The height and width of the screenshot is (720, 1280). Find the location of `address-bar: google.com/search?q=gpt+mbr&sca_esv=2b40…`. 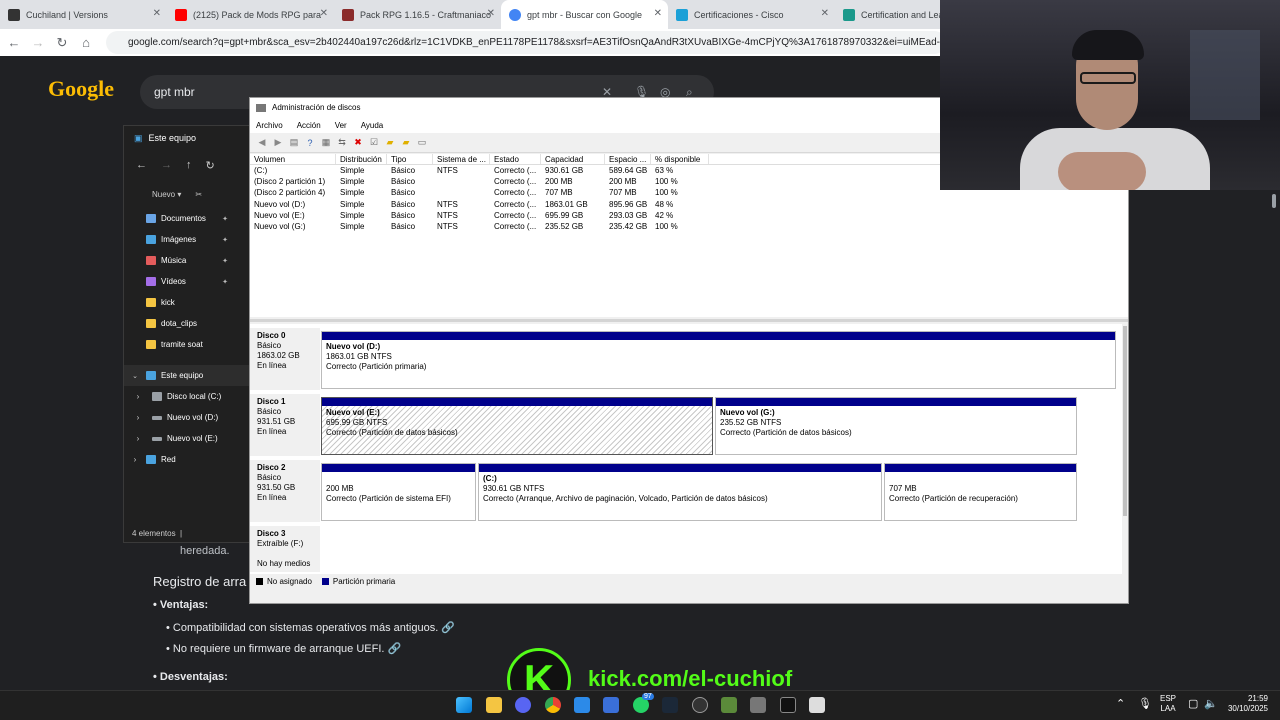

address-bar: google.com/search?q=gpt+mbr&sca_esv=2b40… is located at coordinates (526, 42).